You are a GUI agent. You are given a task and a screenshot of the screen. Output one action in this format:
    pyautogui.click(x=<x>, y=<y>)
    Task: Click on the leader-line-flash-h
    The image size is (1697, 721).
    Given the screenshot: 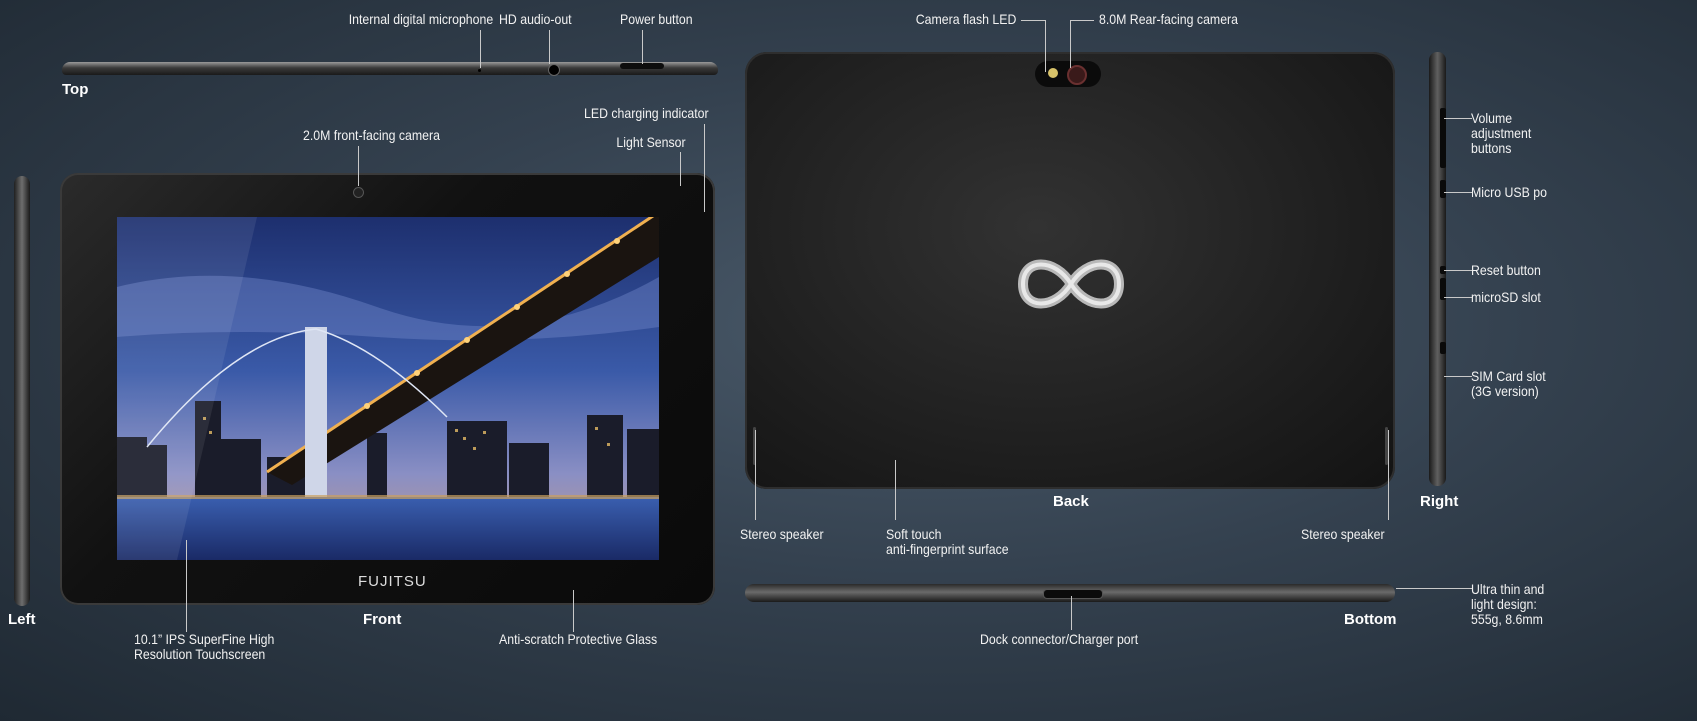 What is the action you would take?
    pyautogui.click(x=1033, y=20)
    